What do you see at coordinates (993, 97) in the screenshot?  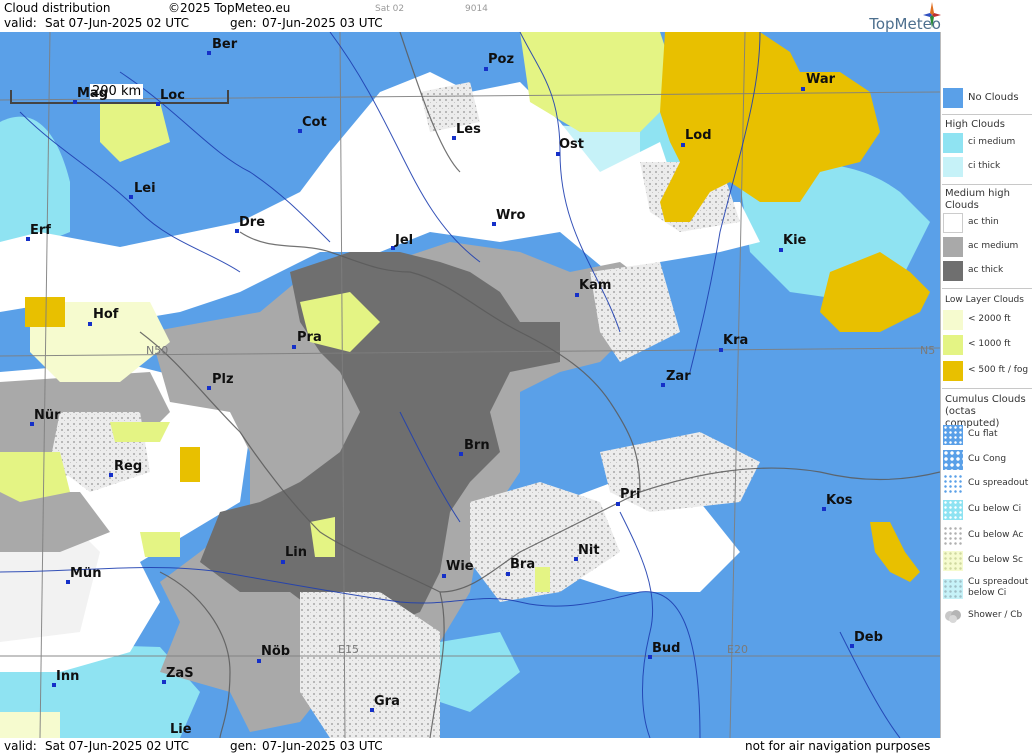 I see `legend-no-clouds-label: No Clouds` at bounding box center [993, 97].